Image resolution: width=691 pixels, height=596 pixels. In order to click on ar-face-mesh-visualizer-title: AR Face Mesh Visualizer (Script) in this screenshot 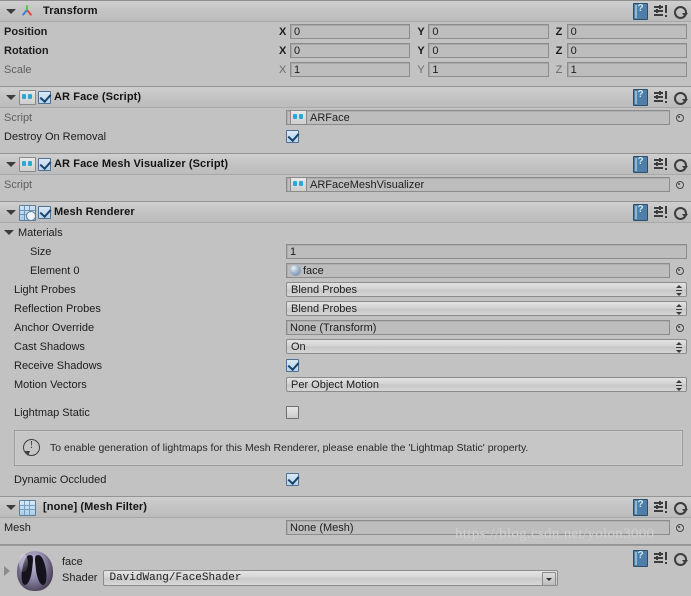, I will do `click(141, 164)`.